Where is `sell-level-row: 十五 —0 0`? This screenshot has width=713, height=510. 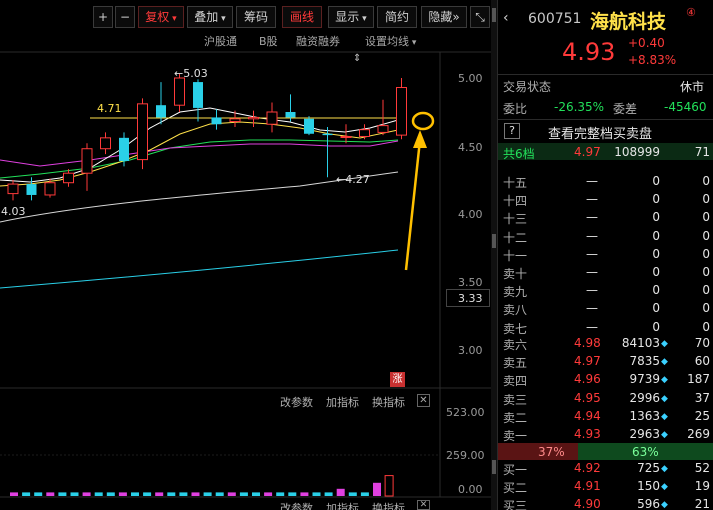 sell-level-row: 十五 —0 0 is located at coordinates (605, 183).